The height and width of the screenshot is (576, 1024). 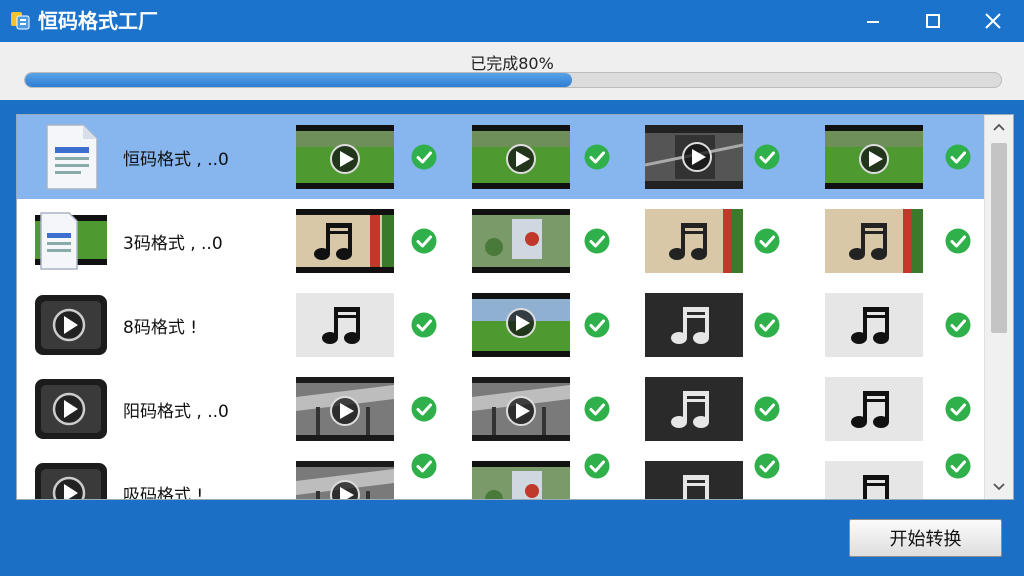 What do you see at coordinates (925, 538) in the screenshot?
I see `start-convert-button: 开始转换` at bounding box center [925, 538].